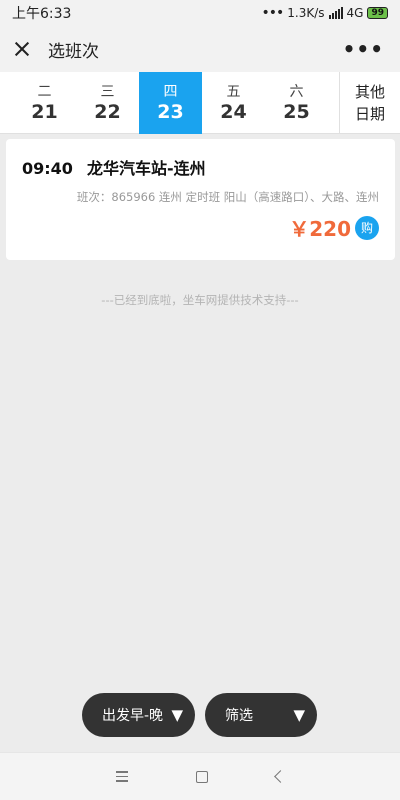 This screenshot has height=800, width=400. Describe the element at coordinates (261, 715) in the screenshot. I see `filter-button: 筛选 ▼` at that location.